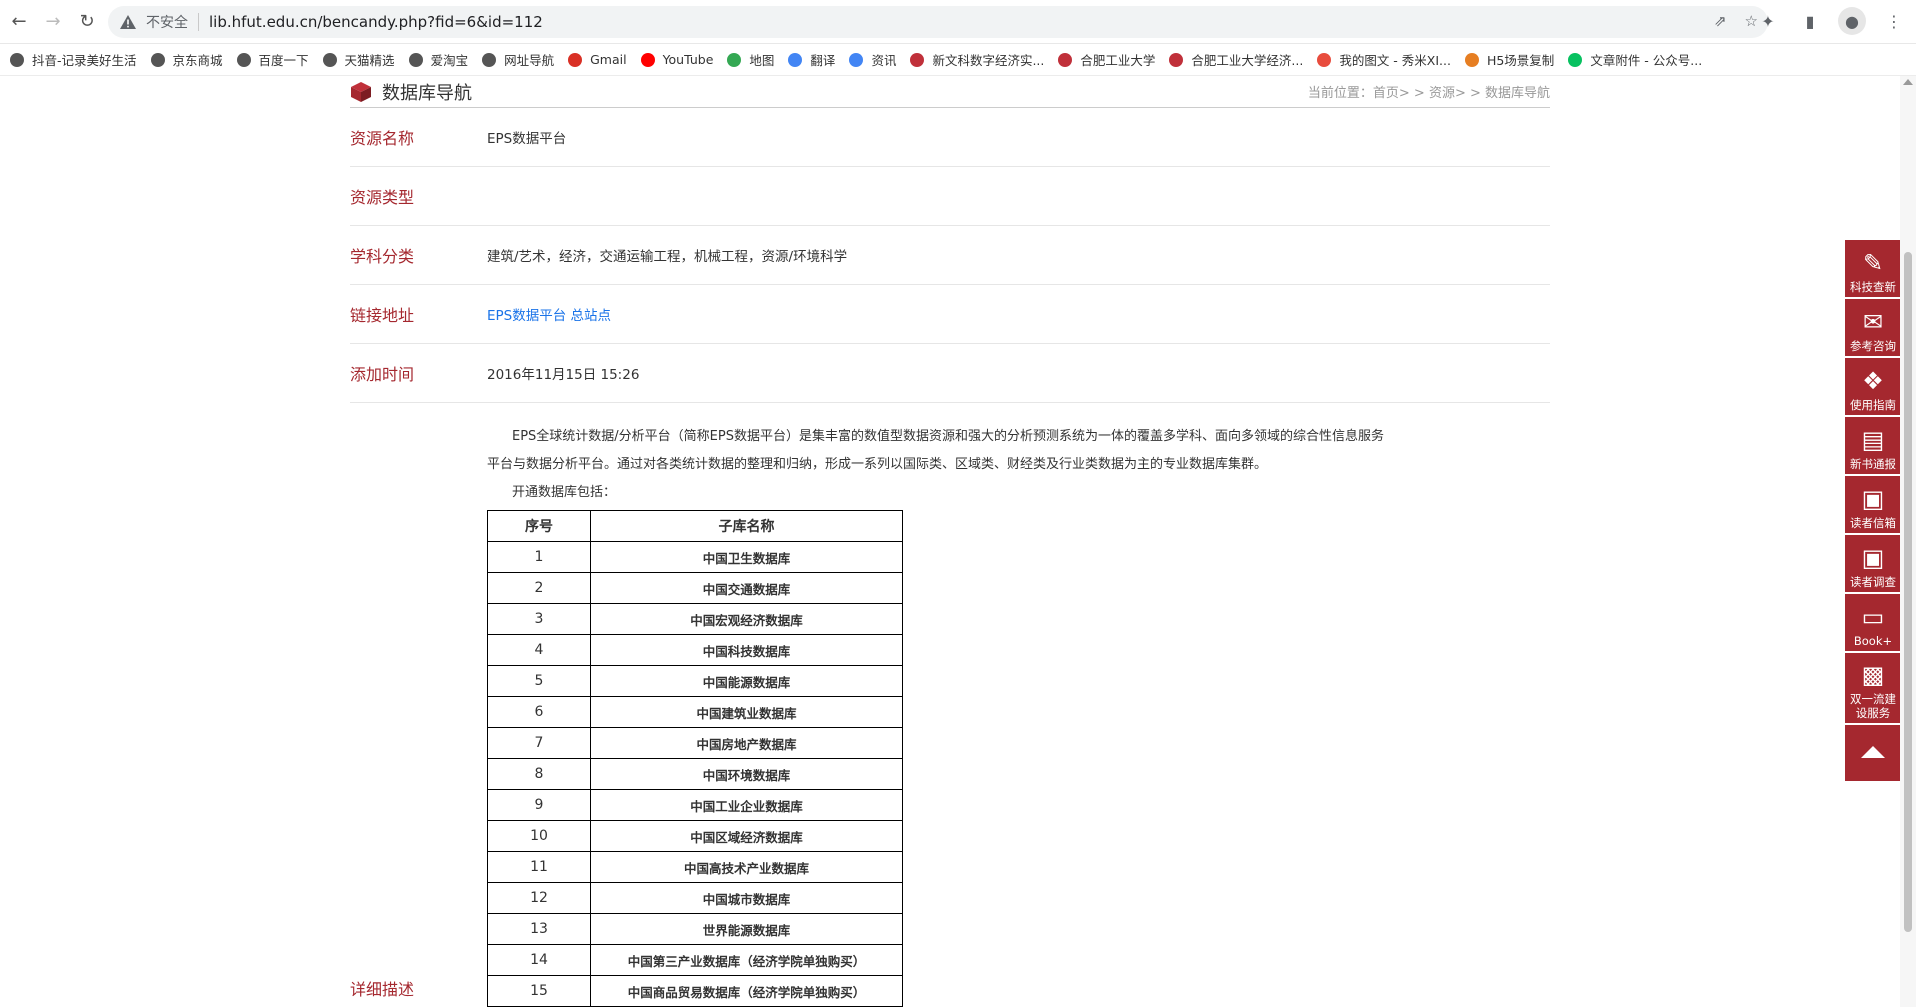 Image resolution: width=1916 pixels, height=1007 pixels. I want to click on db-name: 中国科技数据库, so click(746, 650).